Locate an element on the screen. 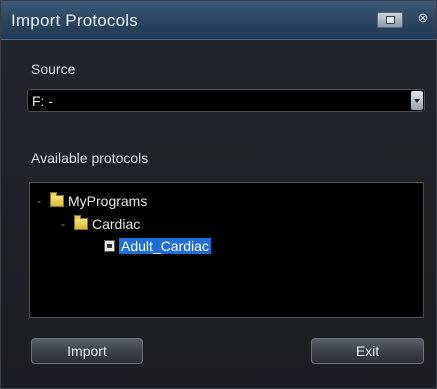 The image size is (437, 389). tree-node-cardiac: - Cardiac is located at coordinates (99, 224).